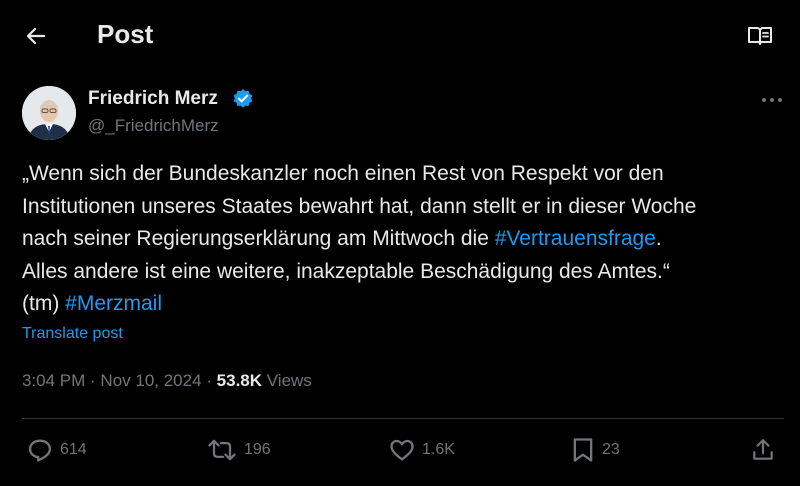 The image size is (800, 486). What do you see at coordinates (611, 449) in the screenshot?
I see `bookmark-count: 23` at bounding box center [611, 449].